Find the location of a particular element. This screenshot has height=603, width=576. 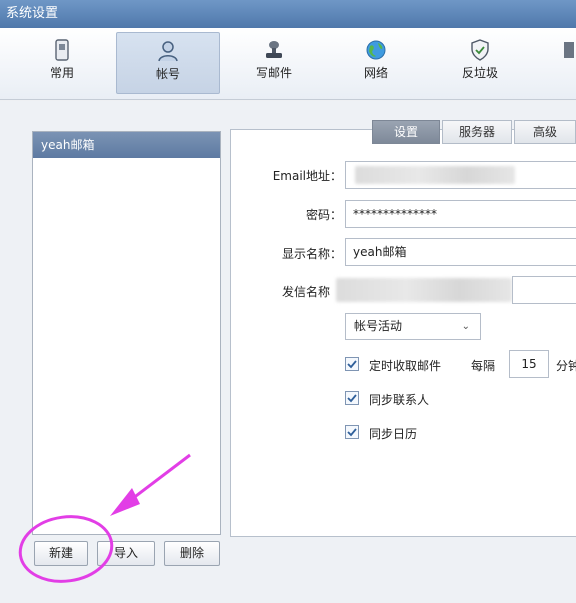

interval-input: 15 is located at coordinates (529, 364).